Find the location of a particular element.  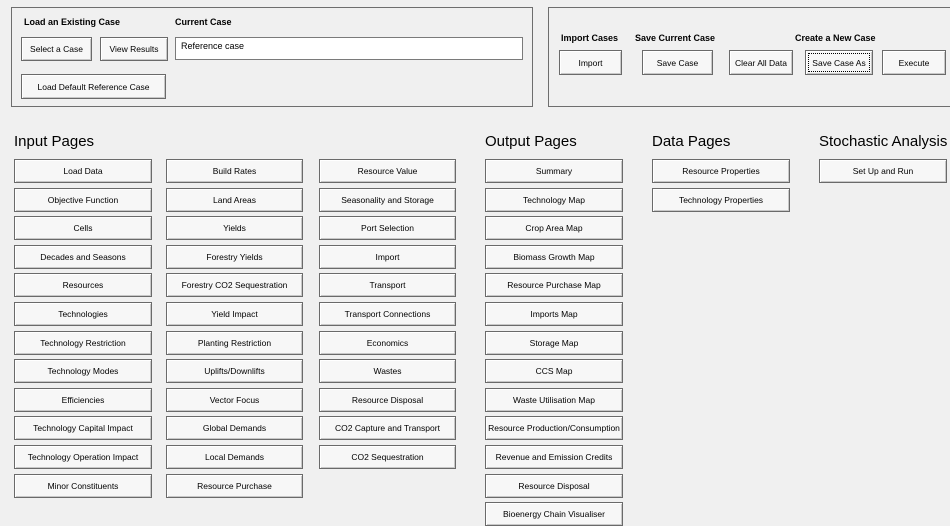

clear-all-data-button: Clear All Data is located at coordinates (761, 62).